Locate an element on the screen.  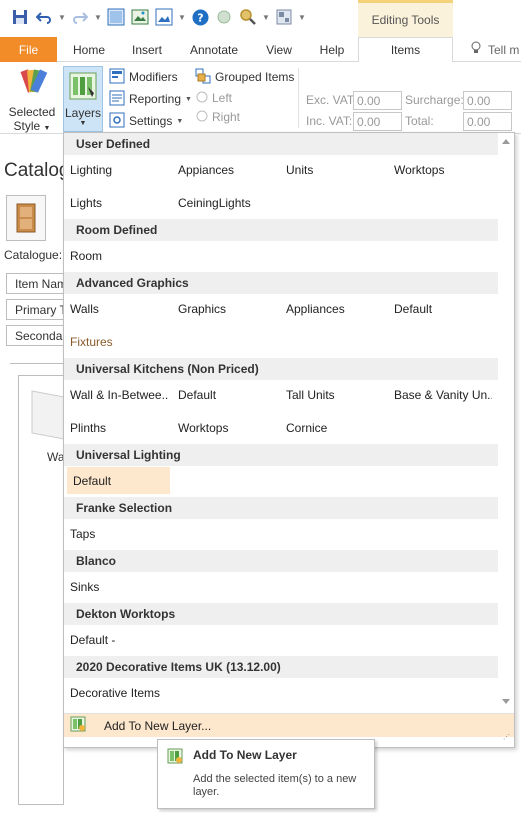
layer-item: Decorative Items is located at coordinates (116, 692).